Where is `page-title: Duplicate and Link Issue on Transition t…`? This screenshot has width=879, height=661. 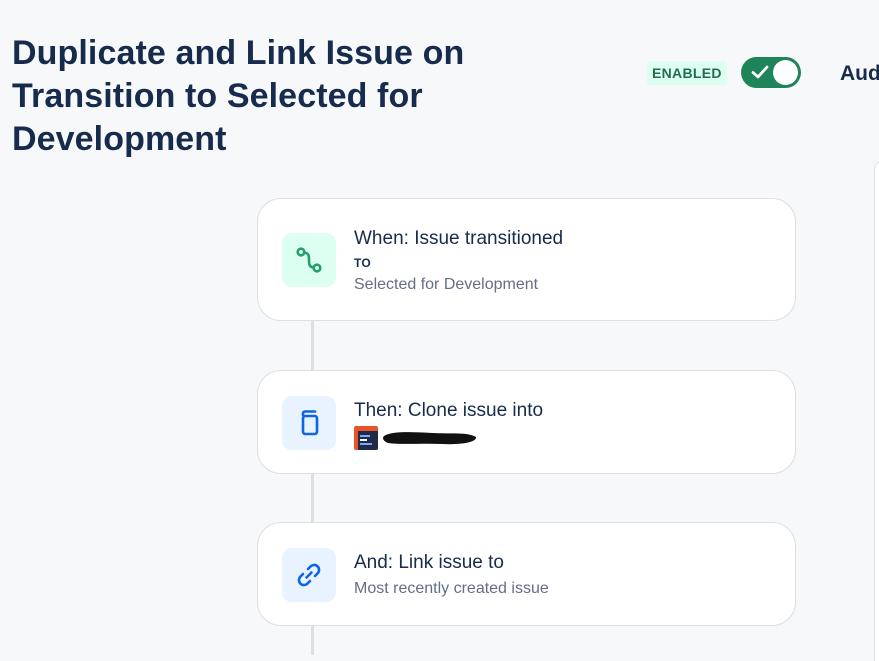
page-title: Duplicate and Link Issue on Transition t… is located at coordinates (238, 96).